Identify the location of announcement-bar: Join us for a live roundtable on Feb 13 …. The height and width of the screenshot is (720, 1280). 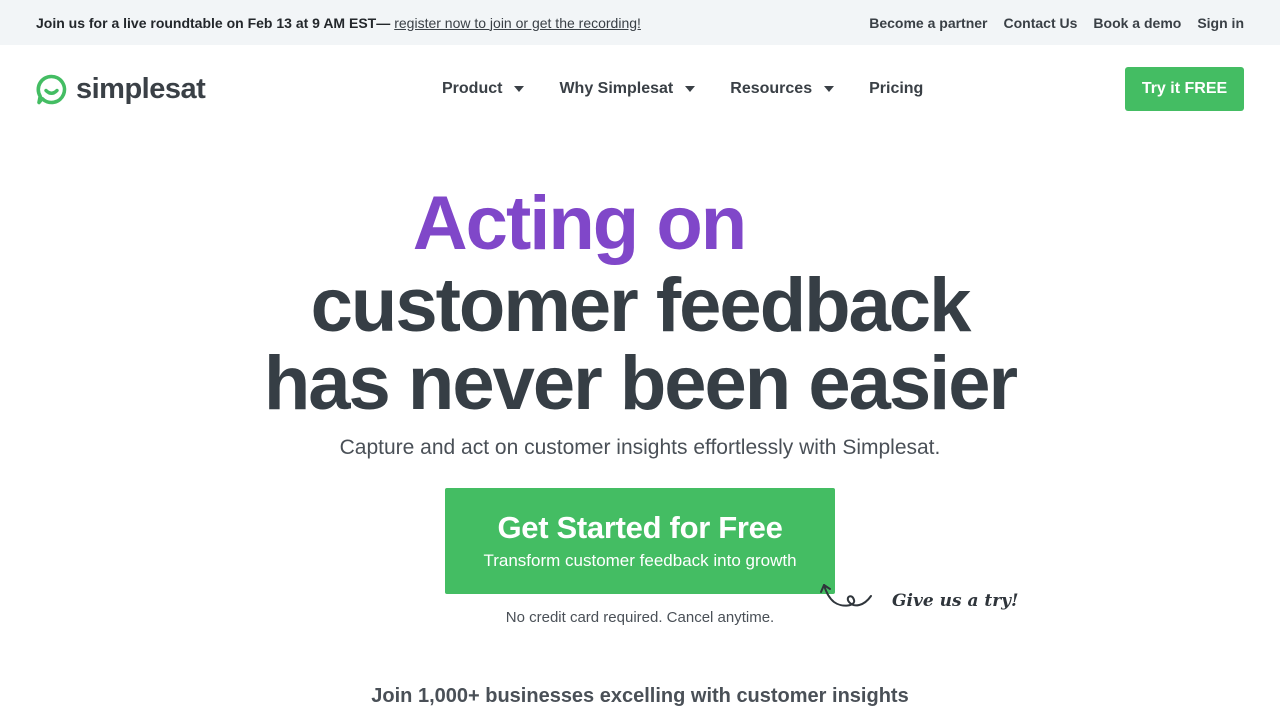
(640, 22).